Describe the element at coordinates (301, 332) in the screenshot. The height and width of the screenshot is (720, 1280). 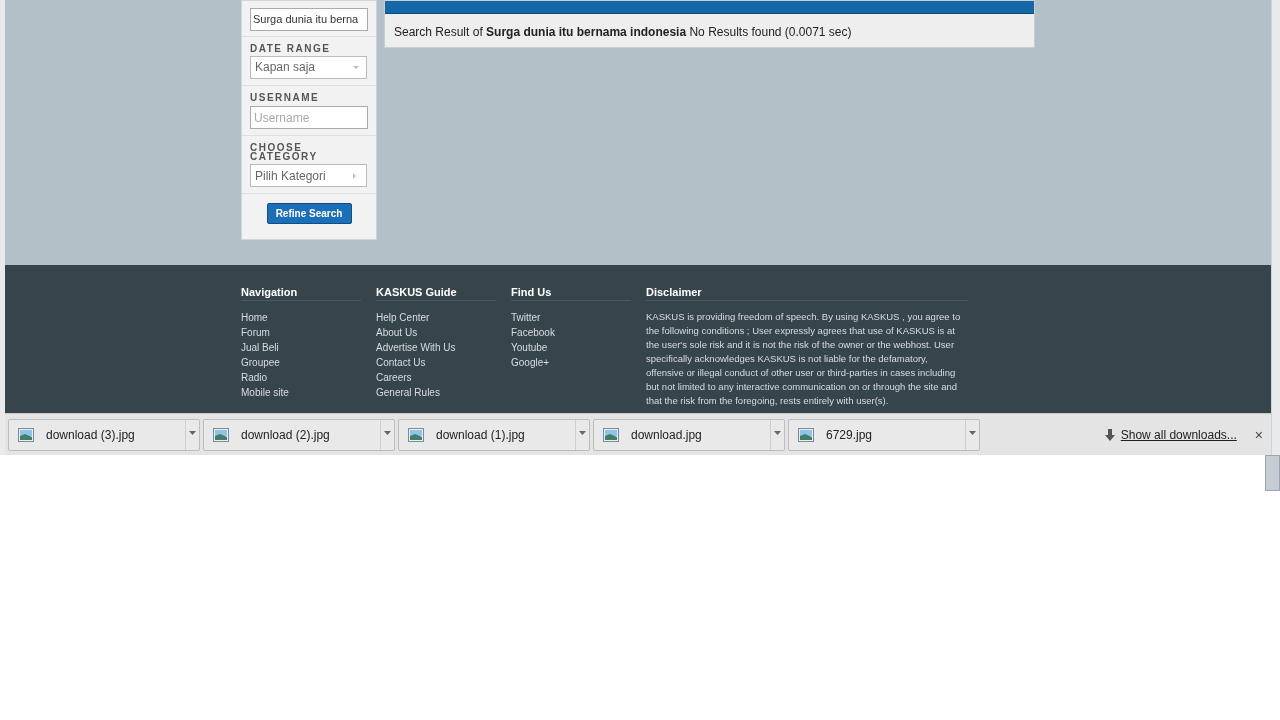
I see `footer-link: Forum` at that location.